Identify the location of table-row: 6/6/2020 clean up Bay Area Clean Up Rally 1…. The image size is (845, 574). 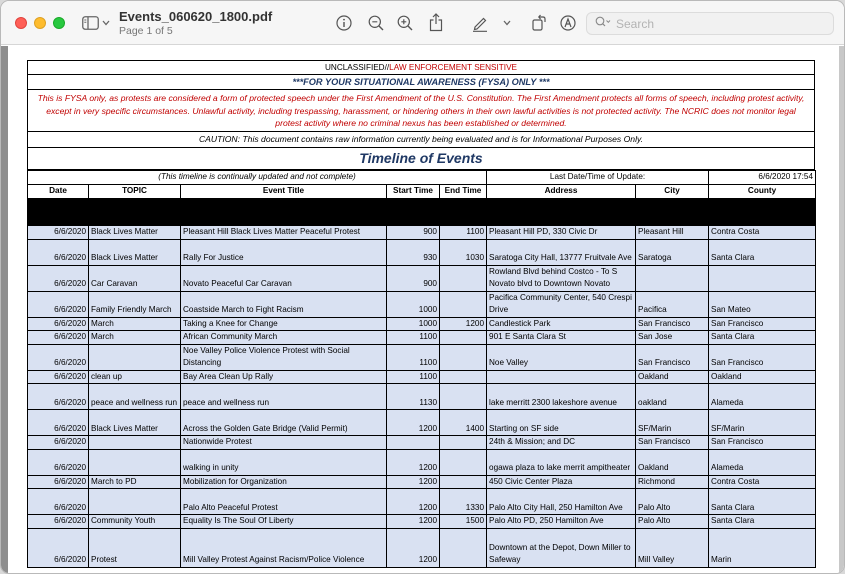
(422, 376).